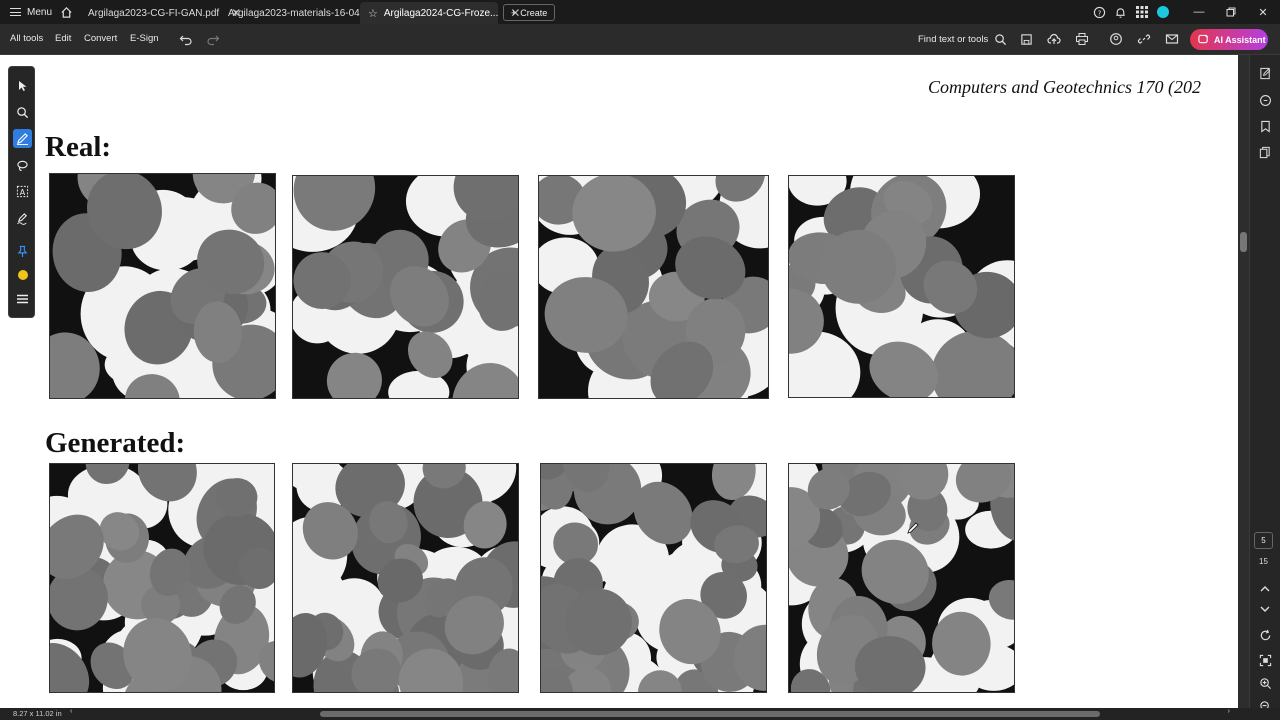 This screenshot has width=1280, height=720. What do you see at coordinates (115, 443) in the screenshot?
I see `generated-heading: Generated:` at bounding box center [115, 443].